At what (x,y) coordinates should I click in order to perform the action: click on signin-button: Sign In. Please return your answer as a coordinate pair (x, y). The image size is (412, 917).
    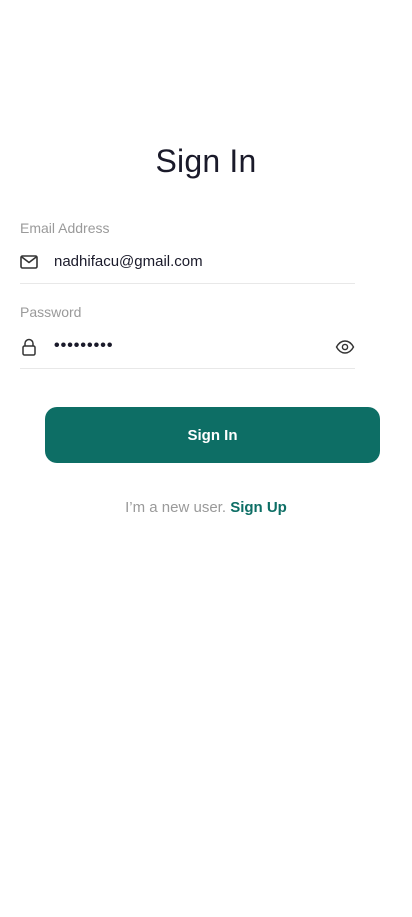
    Looking at the image, I should click on (212, 435).